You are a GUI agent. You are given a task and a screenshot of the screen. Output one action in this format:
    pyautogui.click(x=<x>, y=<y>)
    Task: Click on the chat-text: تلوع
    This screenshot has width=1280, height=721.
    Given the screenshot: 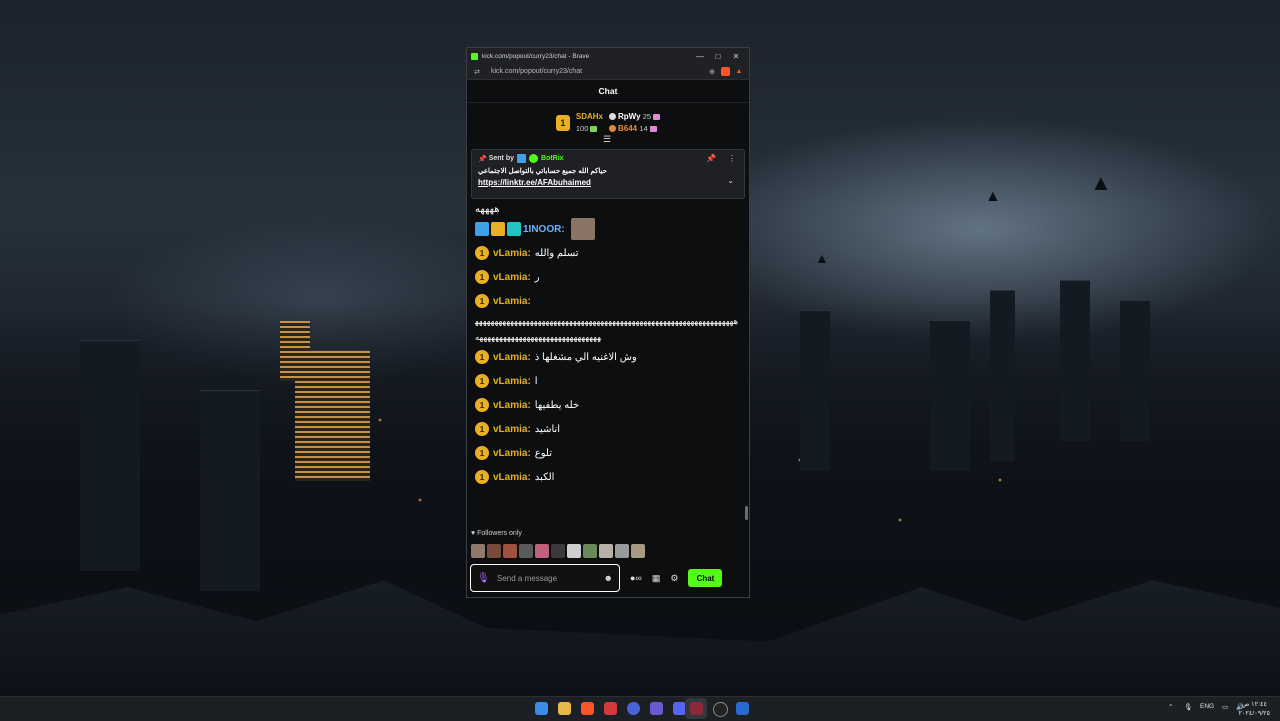 What is the action you would take?
    pyautogui.click(x=543, y=453)
    